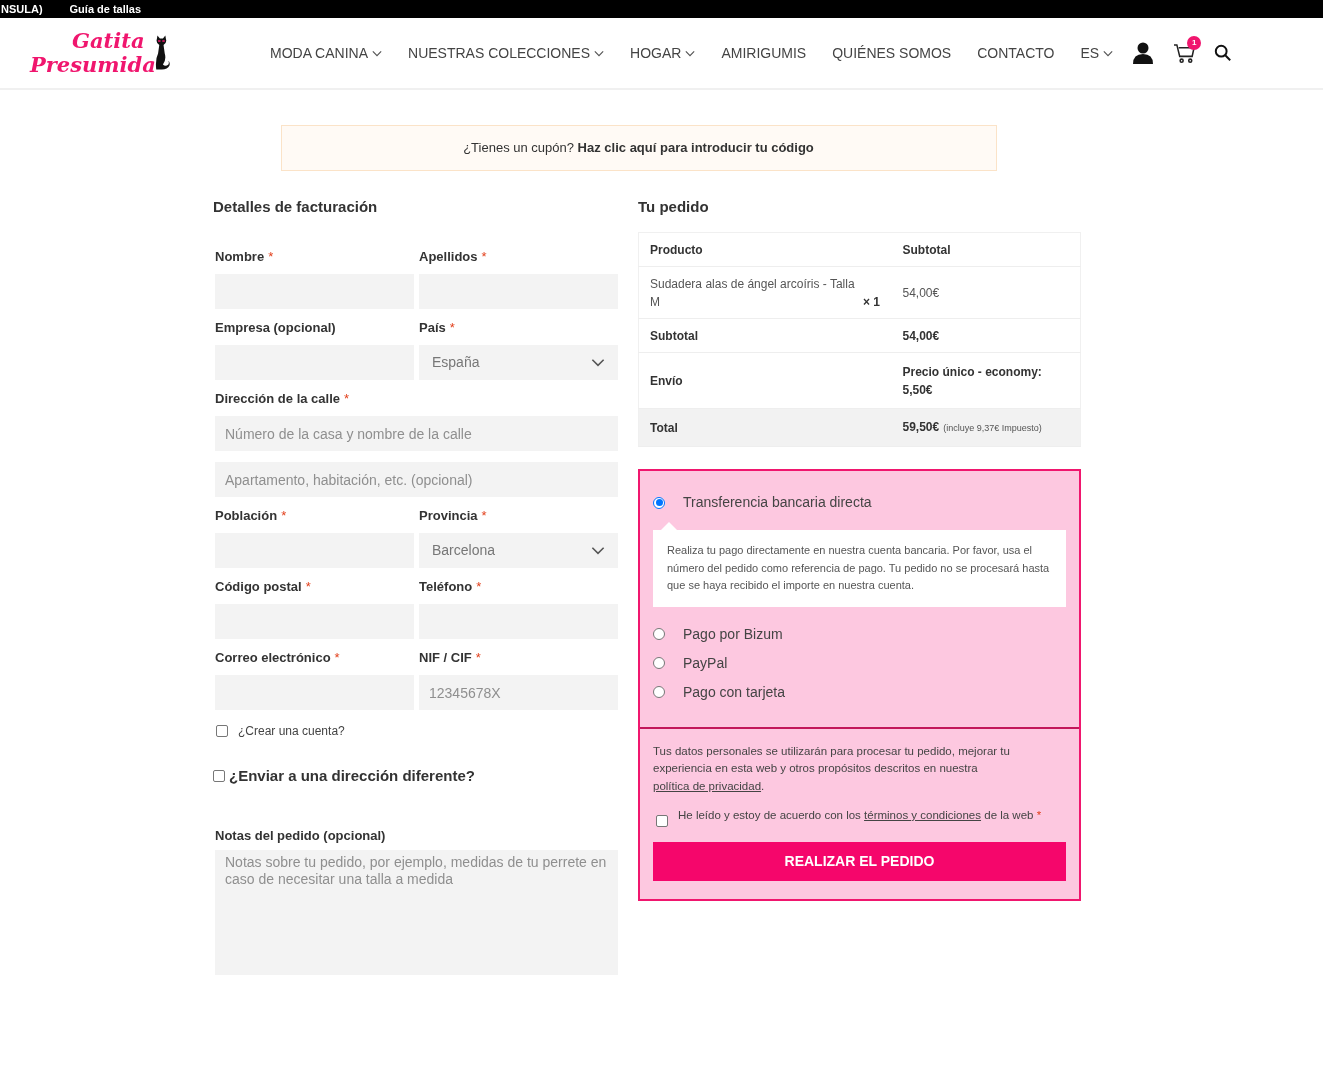 This screenshot has width=1323, height=1080. Describe the element at coordinates (240, 257) in the screenshot. I see `field-label: Nombre` at that location.